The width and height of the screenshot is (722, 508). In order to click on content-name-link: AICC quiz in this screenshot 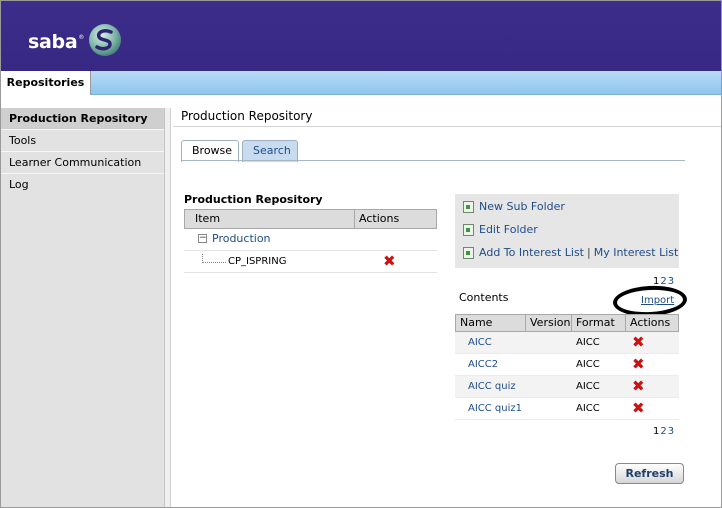, I will do `click(490, 386)`.